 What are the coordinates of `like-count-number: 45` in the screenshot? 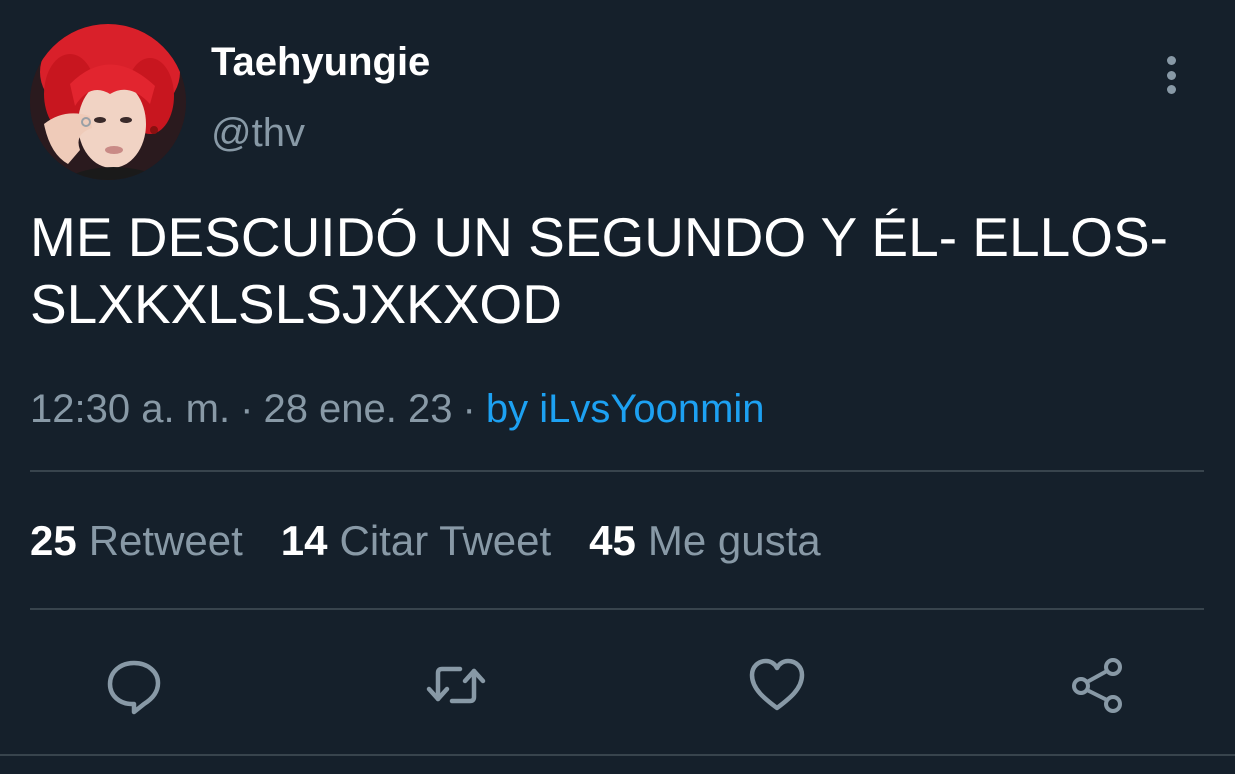 It's located at (612, 540).